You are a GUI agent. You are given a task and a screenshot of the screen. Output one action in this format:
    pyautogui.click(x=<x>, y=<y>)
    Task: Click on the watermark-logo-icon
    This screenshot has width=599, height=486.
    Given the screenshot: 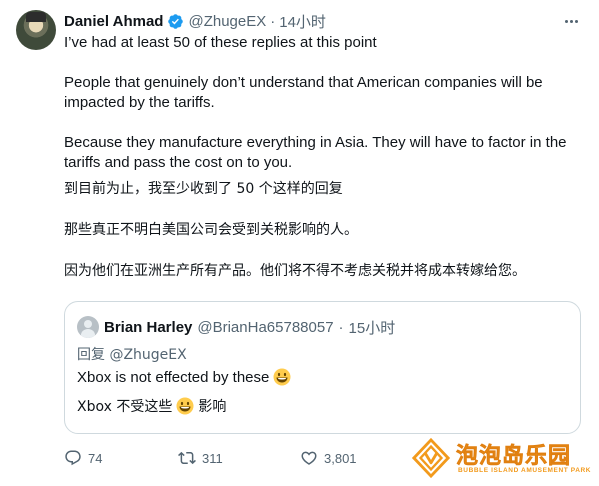 What is the action you would take?
    pyautogui.click(x=431, y=458)
    